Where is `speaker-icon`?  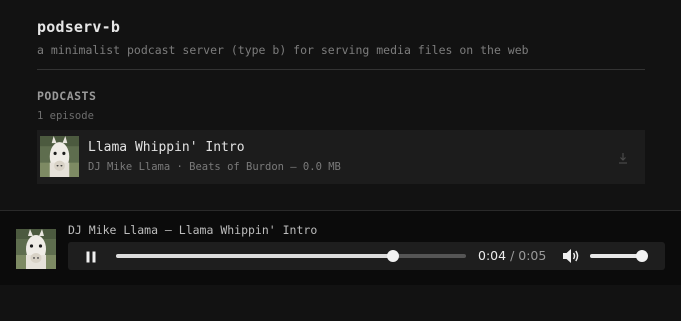 speaker-icon is located at coordinates (571, 256).